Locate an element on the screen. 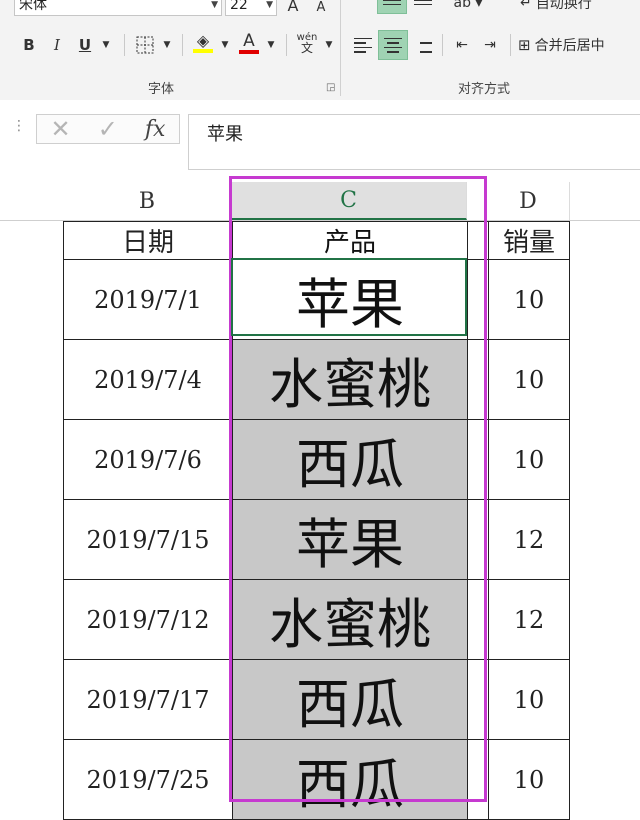 The image size is (640, 820). orientation-button: ab ▾ is located at coordinates (468, 7).